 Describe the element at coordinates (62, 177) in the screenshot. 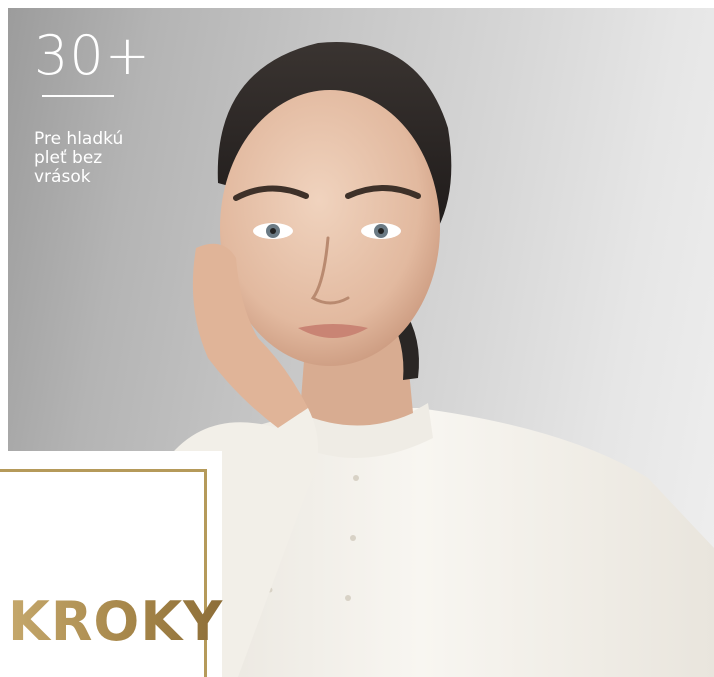

I see `tagline-line: vrások` at that location.